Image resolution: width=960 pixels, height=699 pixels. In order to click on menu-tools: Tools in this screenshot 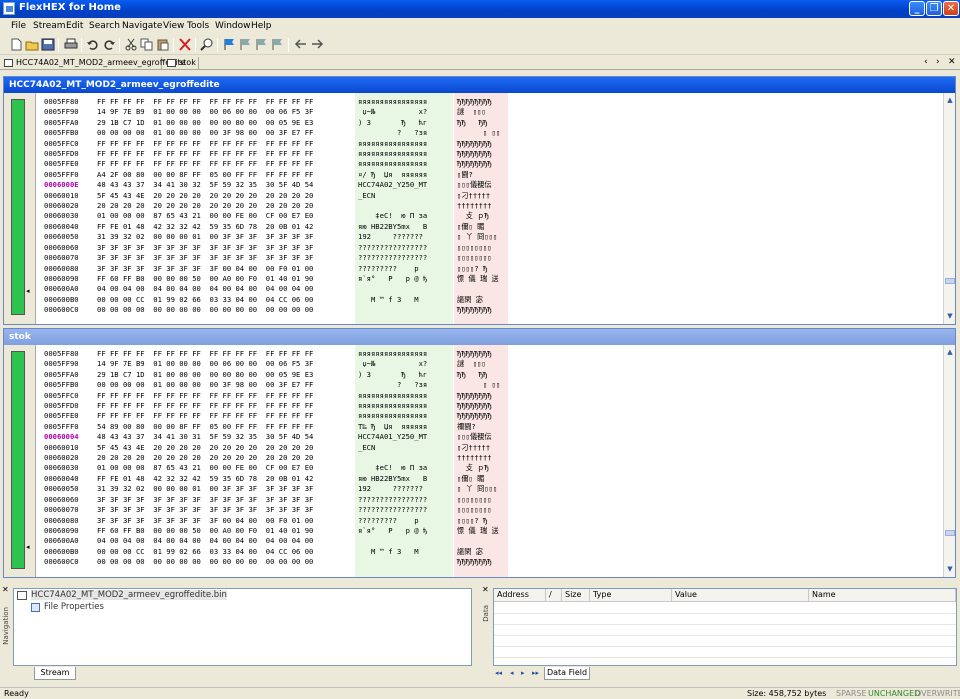, I will do `click(198, 26)`.